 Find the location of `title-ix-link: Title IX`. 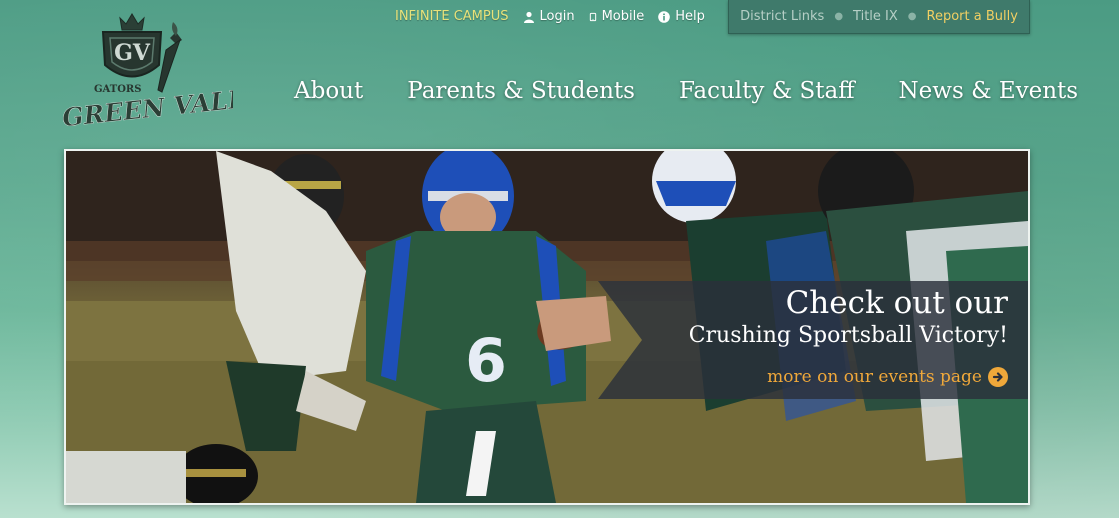

title-ix-link: Title IX is located at coordinates (875, 16).